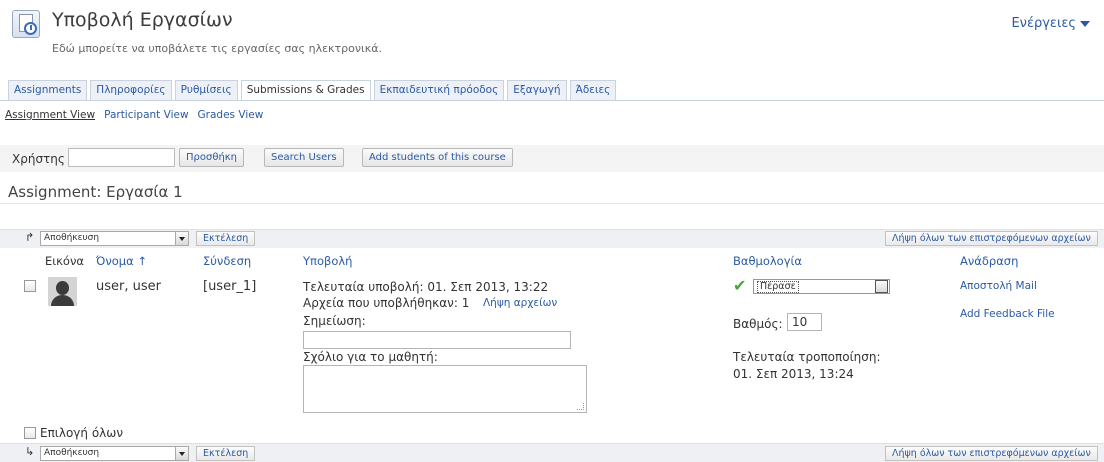 Image resolution: width=1104 pixels, height=462 pixels. I want to click on note-input, so click(437, 340).